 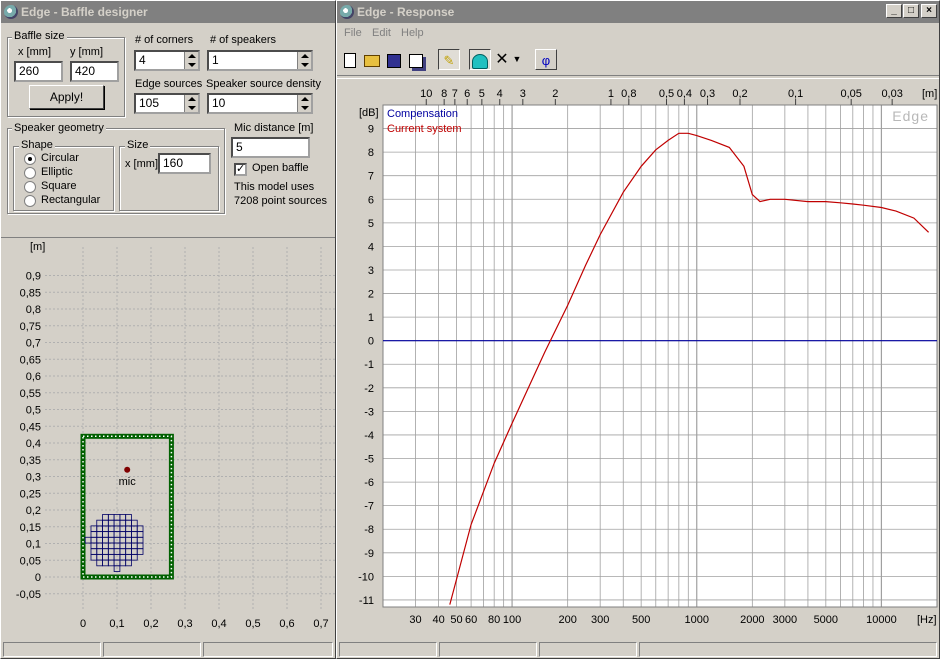 I want to click on corners-stepper: 4, so click(x=167, y=60).